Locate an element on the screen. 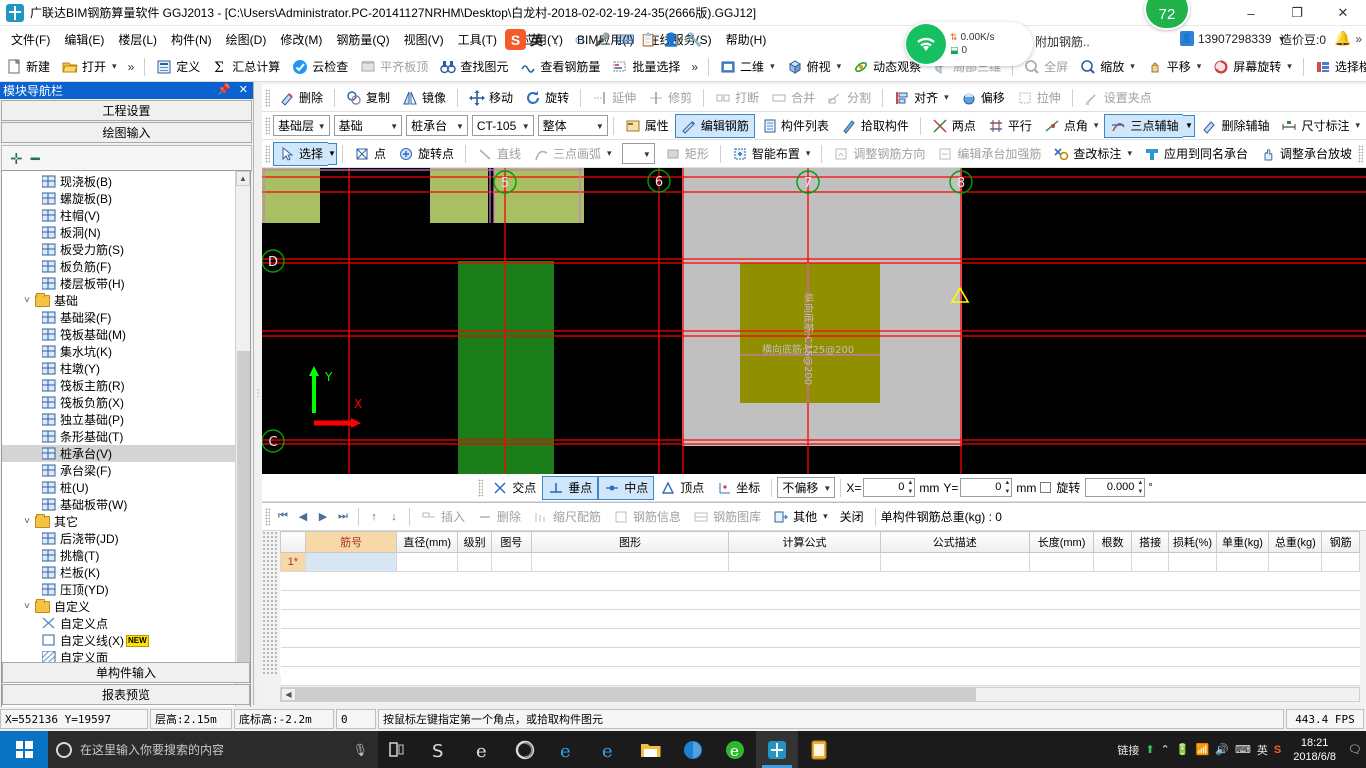 Image resolution: width=1366 pixels, height=768 pixels. view-2d-button: 二维 ▾ is located at coordinates (747, 67).